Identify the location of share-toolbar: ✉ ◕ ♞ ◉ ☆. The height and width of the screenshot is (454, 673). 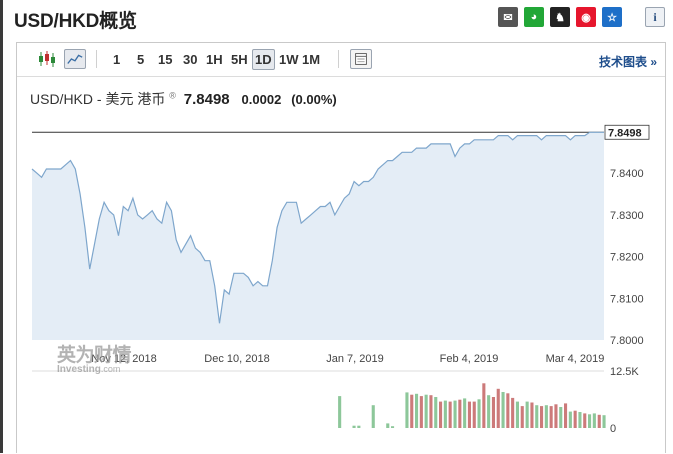
(560, 17).